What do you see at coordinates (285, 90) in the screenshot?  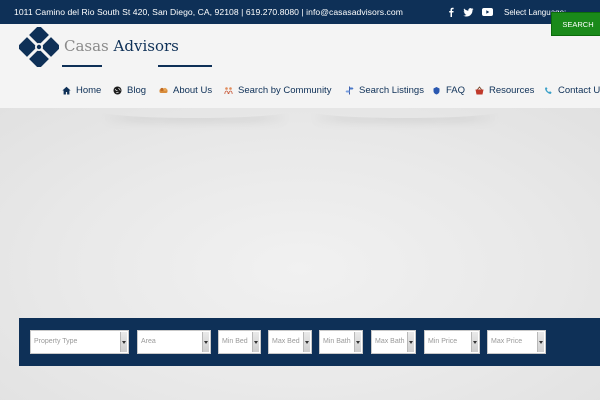 I see `nav-label: Search by Community` at bounding box center [285, 90].